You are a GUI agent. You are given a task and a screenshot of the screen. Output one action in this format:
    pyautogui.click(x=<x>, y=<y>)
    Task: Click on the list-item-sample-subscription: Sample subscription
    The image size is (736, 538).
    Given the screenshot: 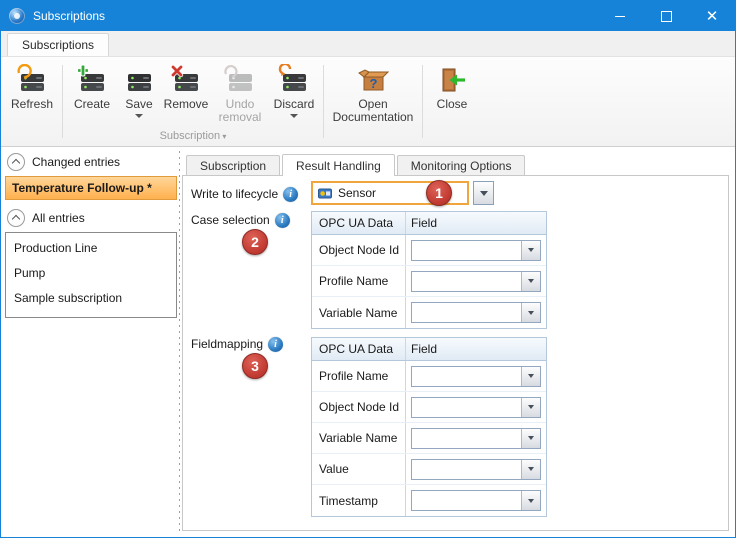 What is the action you would take?
    pyautogui.click(x=91, y=297)
    